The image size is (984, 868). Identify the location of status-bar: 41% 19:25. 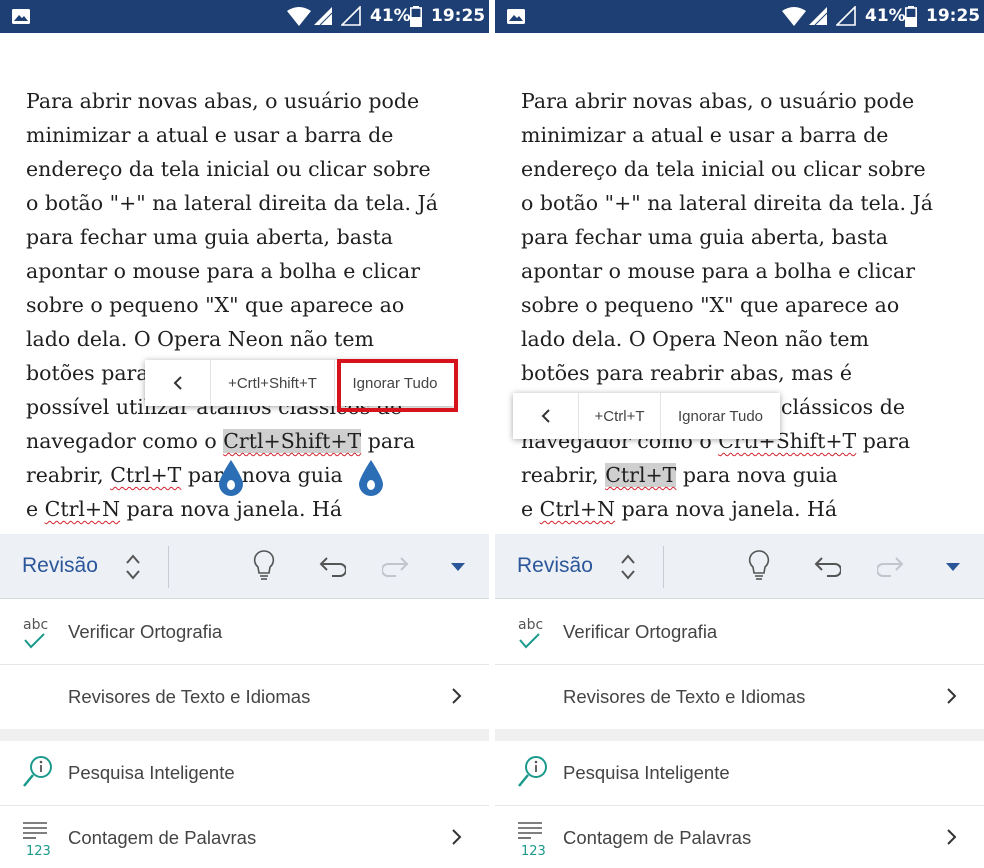
(739, 16).